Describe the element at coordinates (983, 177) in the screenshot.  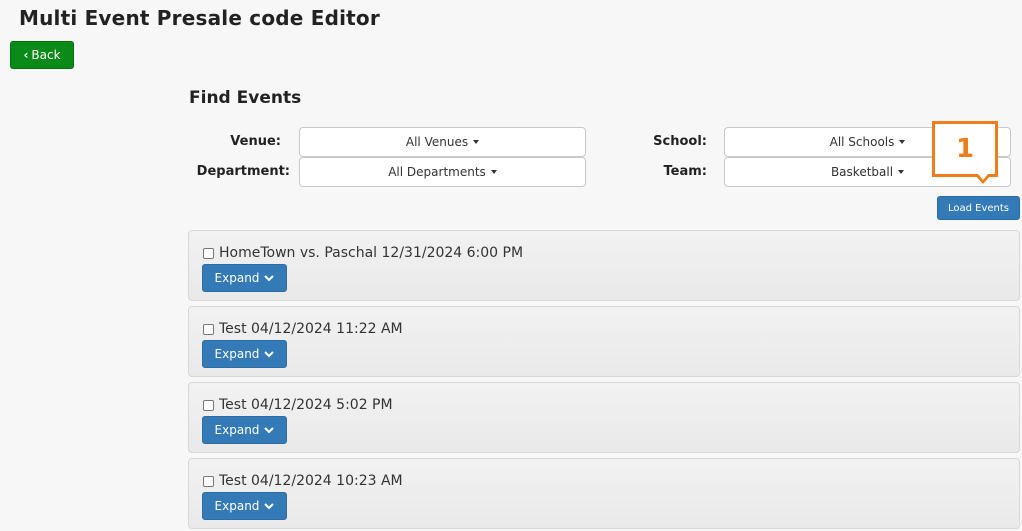
I see `callout-tail-inner` at that location.